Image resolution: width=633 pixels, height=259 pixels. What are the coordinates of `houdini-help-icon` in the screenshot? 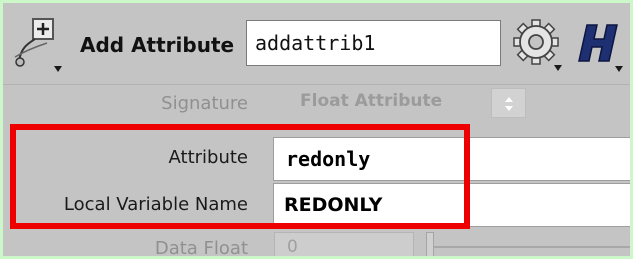 It's located at (600, 46).